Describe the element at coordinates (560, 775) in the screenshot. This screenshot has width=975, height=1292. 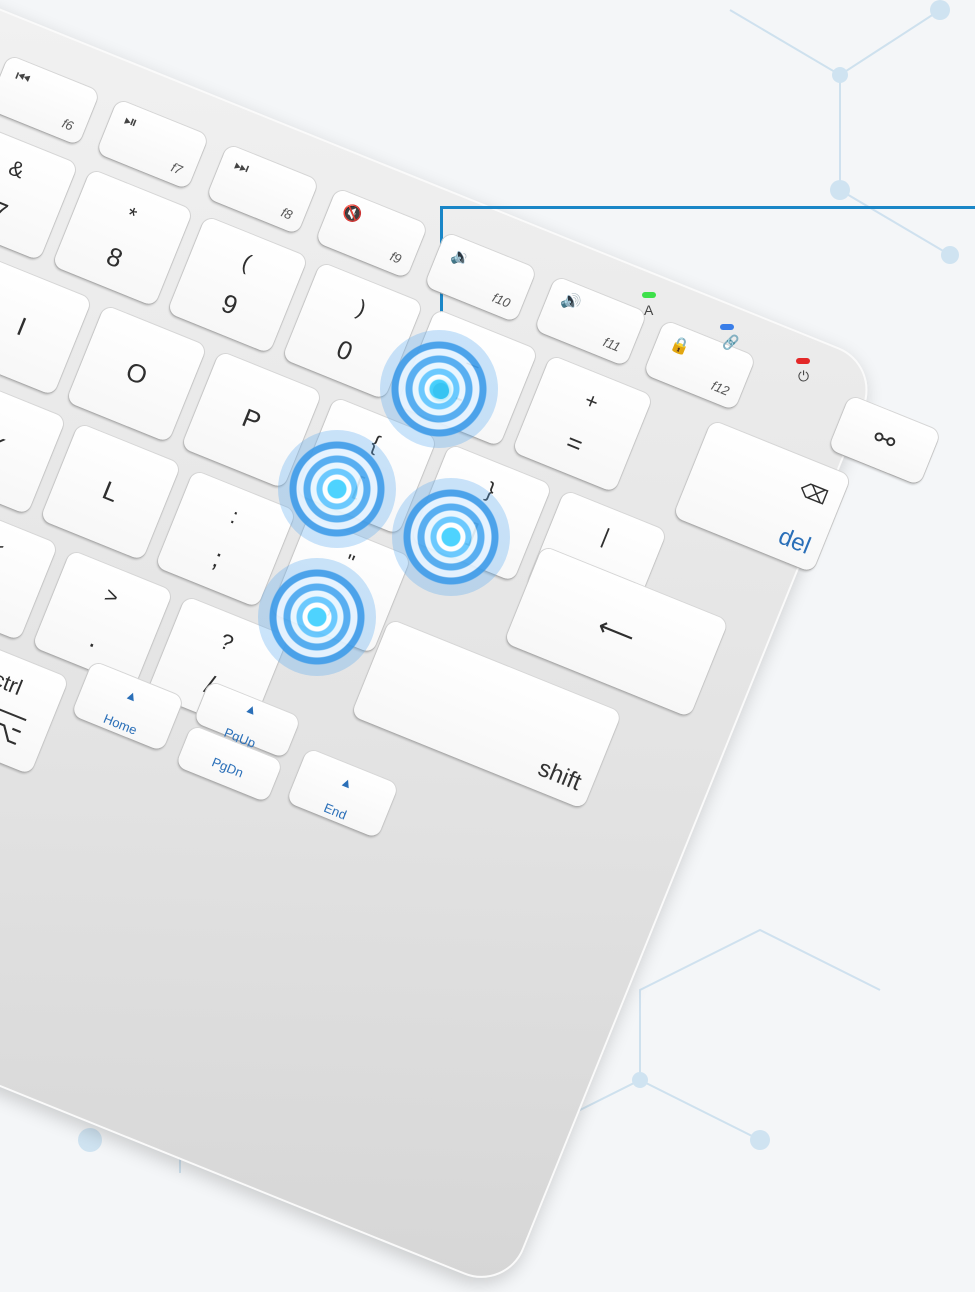
I see `shift-label: shift` at that location.